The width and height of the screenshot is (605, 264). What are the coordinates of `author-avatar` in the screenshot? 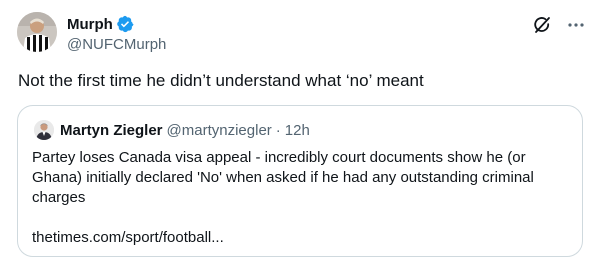 It's located at (37, 32).